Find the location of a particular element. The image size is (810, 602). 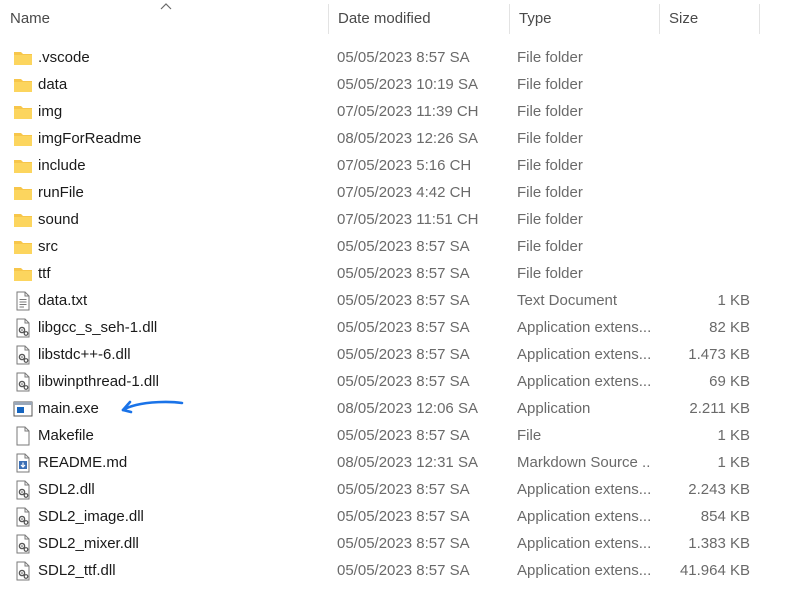

column-header-type: Type is located at coordinates (584, 18).